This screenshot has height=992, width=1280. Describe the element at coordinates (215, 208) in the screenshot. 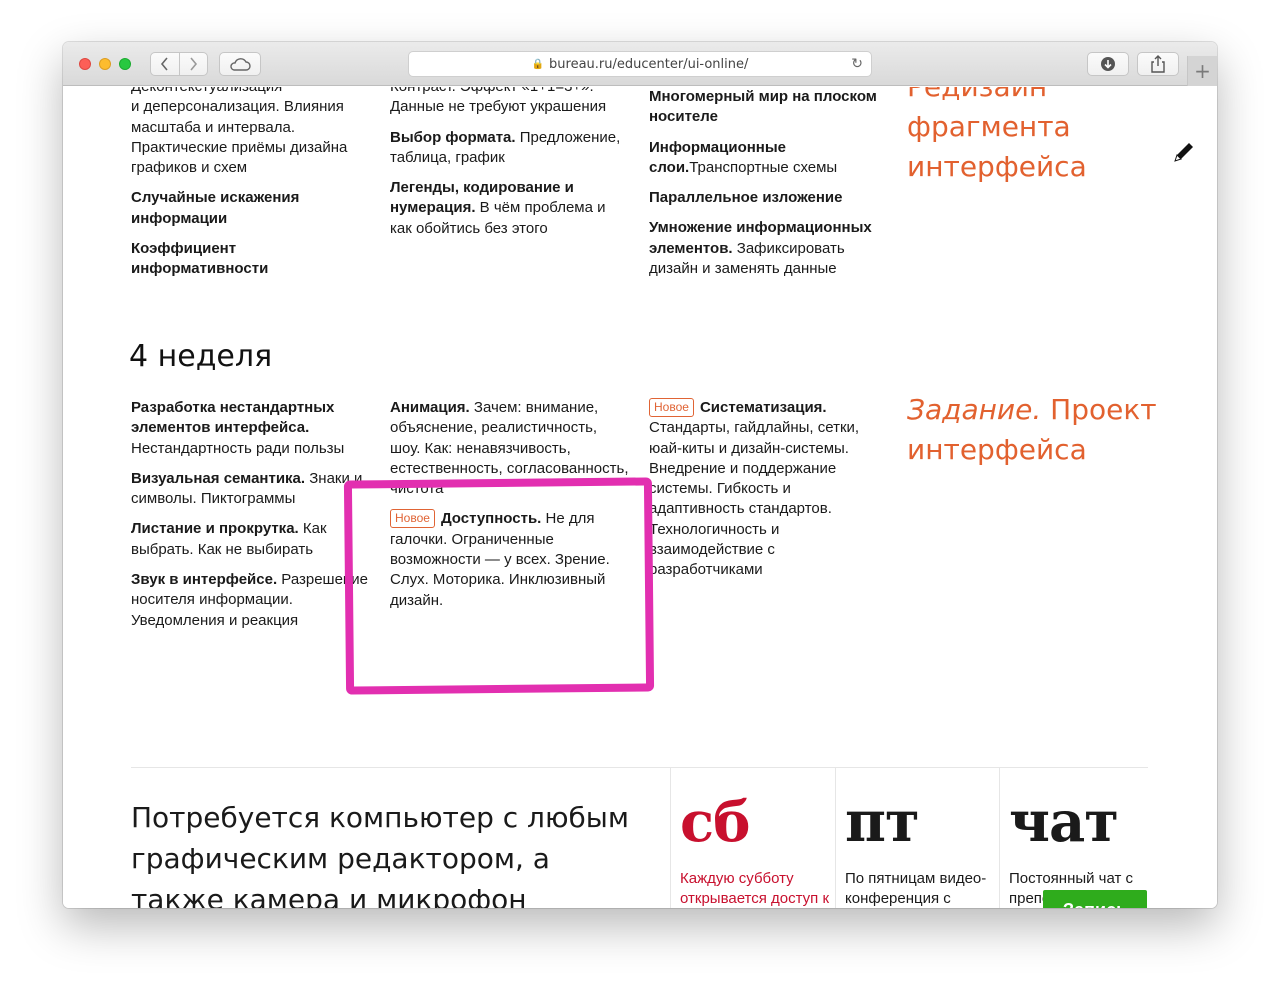

I see `list-item: Случайные искажения информации` at that location.